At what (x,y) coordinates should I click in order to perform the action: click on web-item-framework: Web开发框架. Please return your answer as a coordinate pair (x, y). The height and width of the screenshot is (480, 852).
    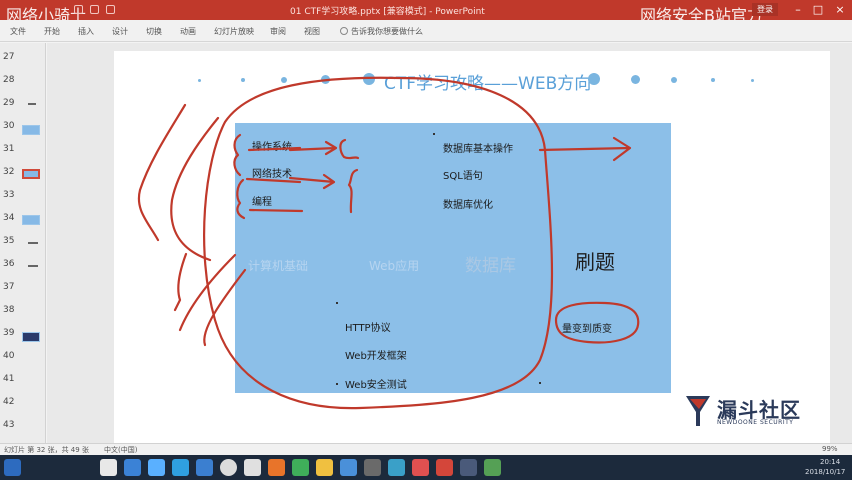
    Looking at the image, I should click on (376, 356).